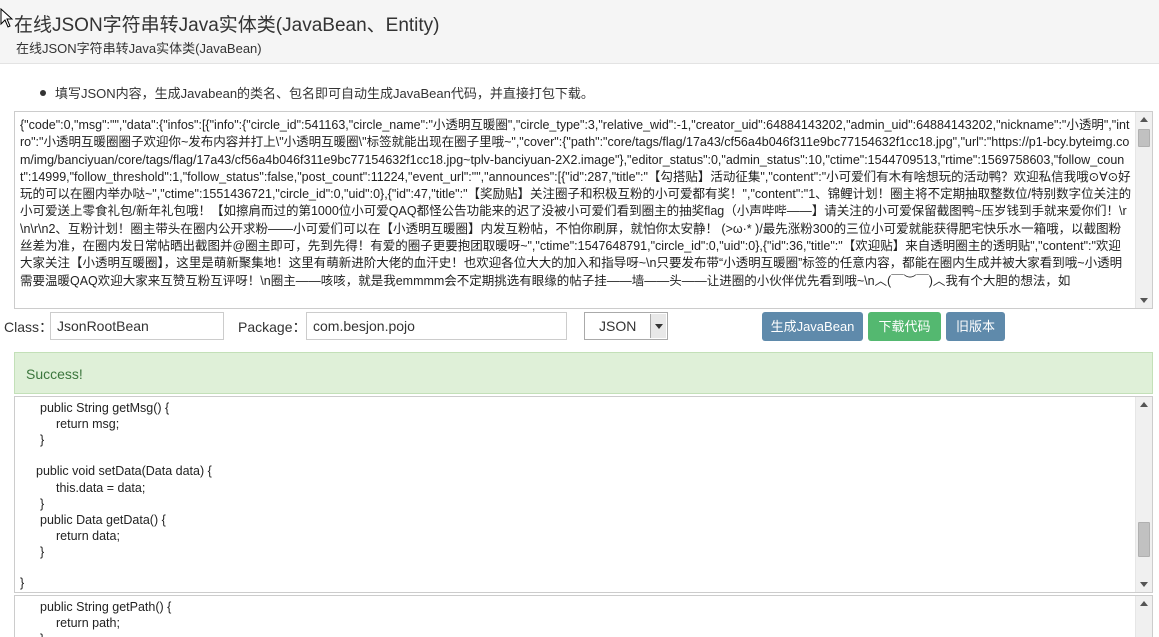 Image resolution: width=1159 pixels, height=637 pixels. I want to click on code-line: public void setData(Data data) {, so click(124, 471).